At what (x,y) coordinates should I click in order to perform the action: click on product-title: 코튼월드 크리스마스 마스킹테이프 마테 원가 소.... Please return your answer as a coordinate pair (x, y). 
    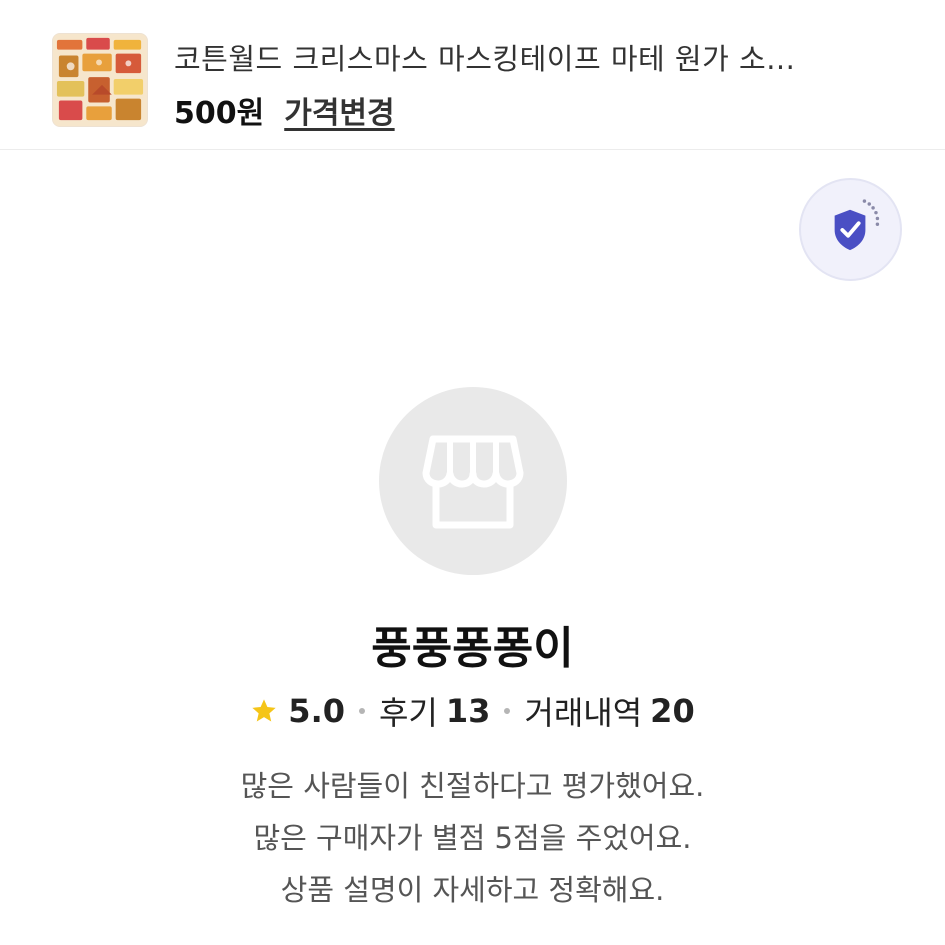
    Looking at the image, I should click on (485, 59).